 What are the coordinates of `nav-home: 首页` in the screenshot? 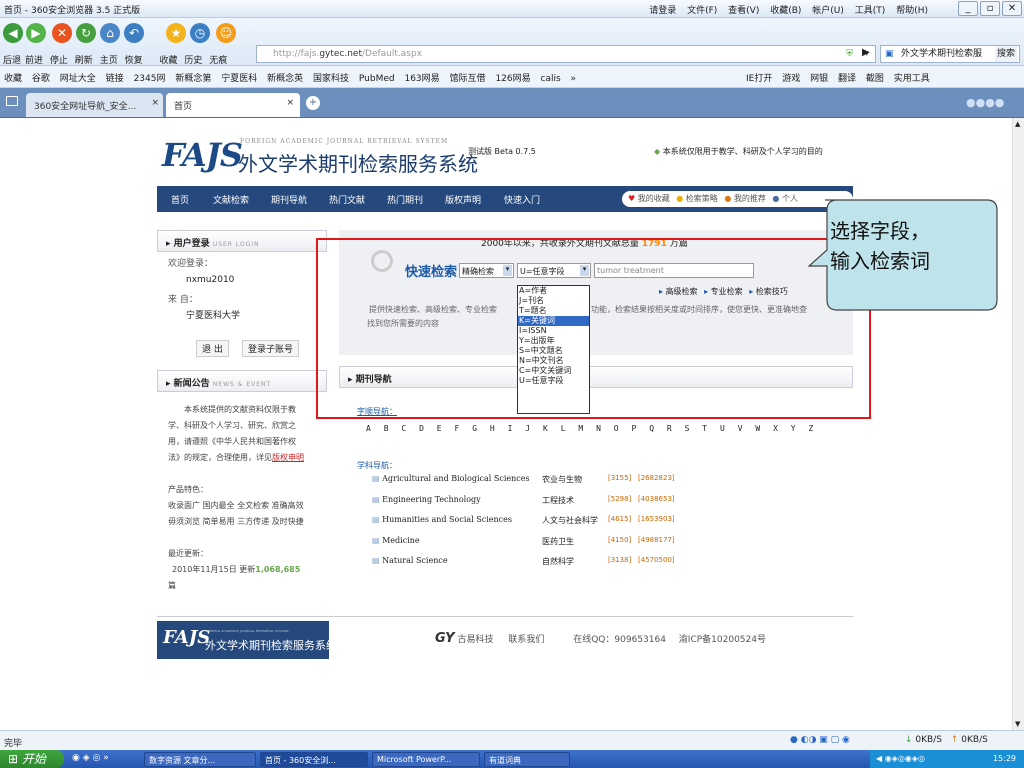 It's located at (180, 199).